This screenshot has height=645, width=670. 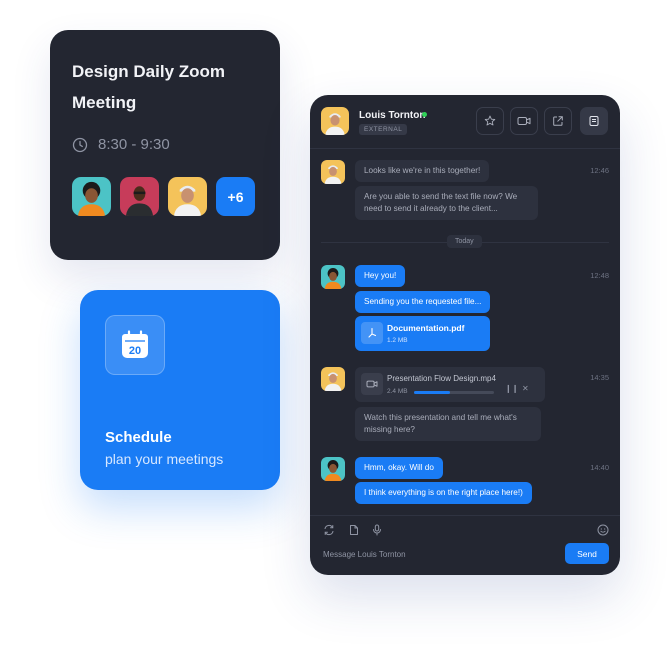 I want to click on video-call-button, so click(x=524, y=121).